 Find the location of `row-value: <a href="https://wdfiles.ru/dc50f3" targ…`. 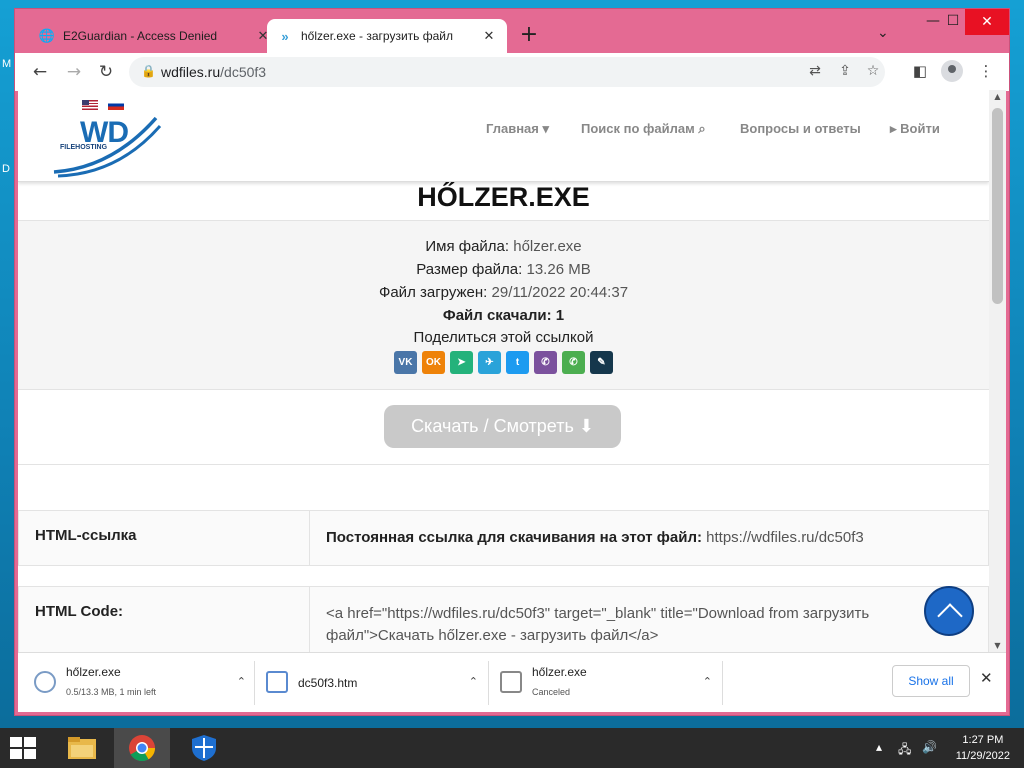

row-value: <a href="https://wdfiles.ru/dc50f3" targ… is located at coordinates (650, 619).